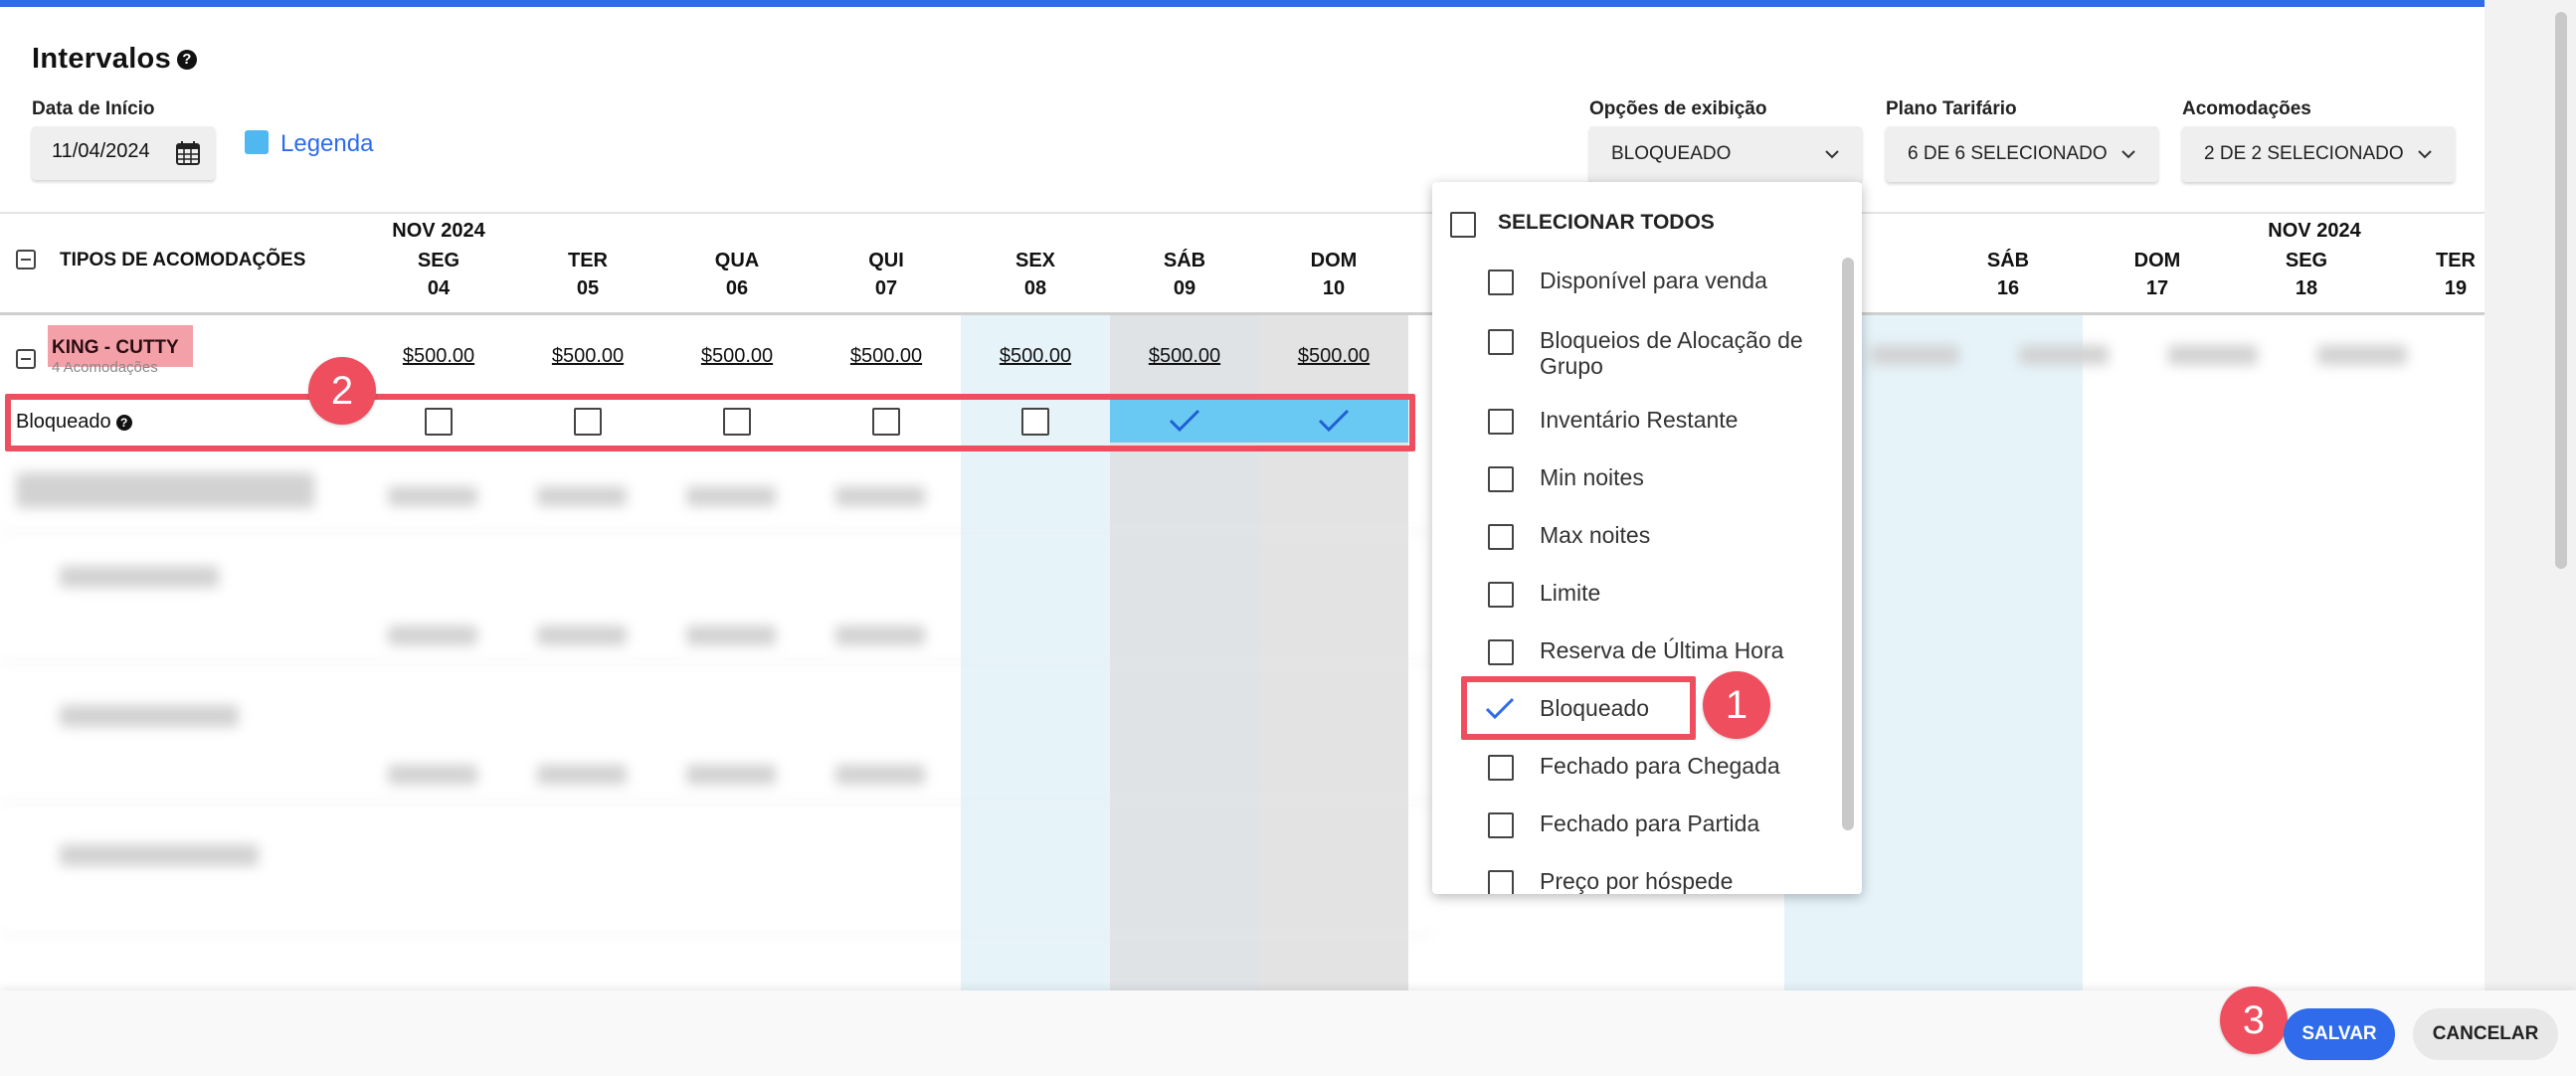  I want to click on option-label: Disponível para venda, so click(1653, 280).